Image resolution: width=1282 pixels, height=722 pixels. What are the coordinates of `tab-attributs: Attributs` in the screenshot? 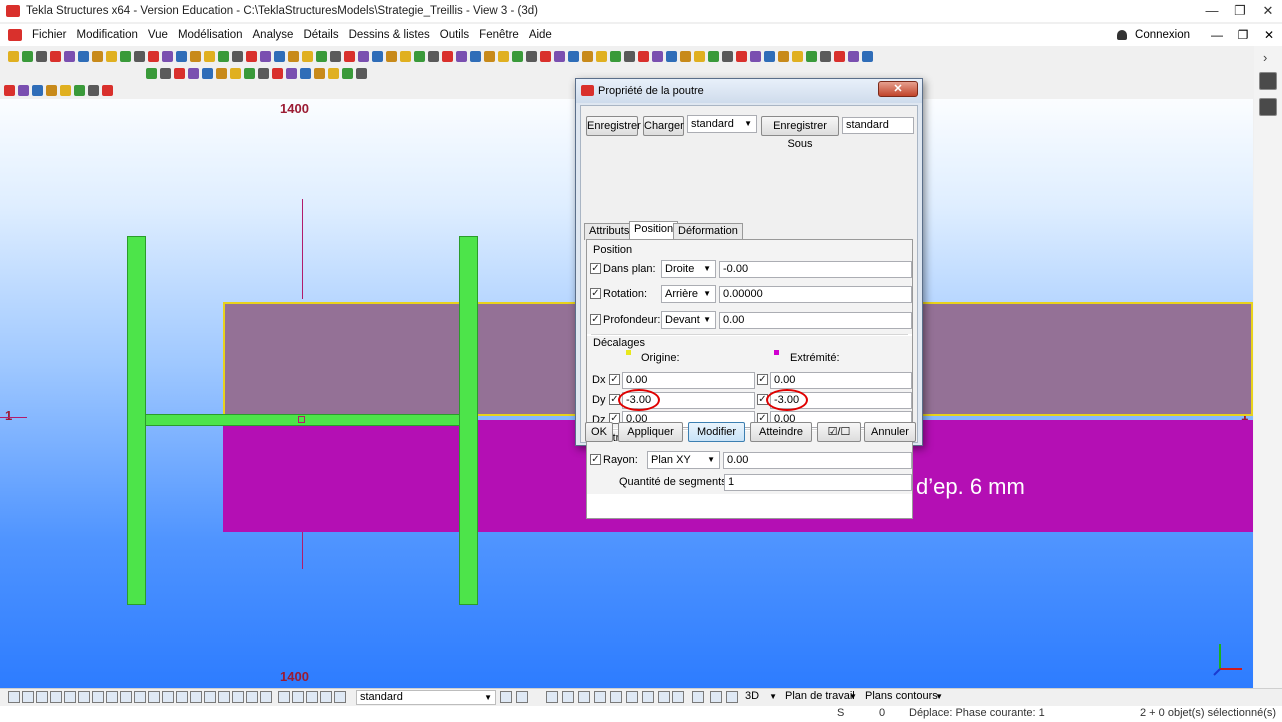 It's located at (609, 231).